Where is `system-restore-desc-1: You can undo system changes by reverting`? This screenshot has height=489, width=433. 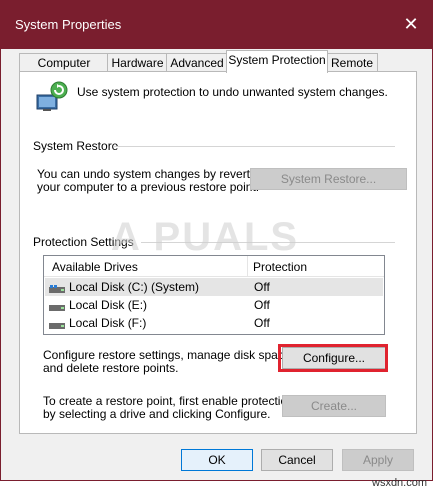 system-restore-desc-1: You can undo system changes by reverting is located at coordinates (152, 174).